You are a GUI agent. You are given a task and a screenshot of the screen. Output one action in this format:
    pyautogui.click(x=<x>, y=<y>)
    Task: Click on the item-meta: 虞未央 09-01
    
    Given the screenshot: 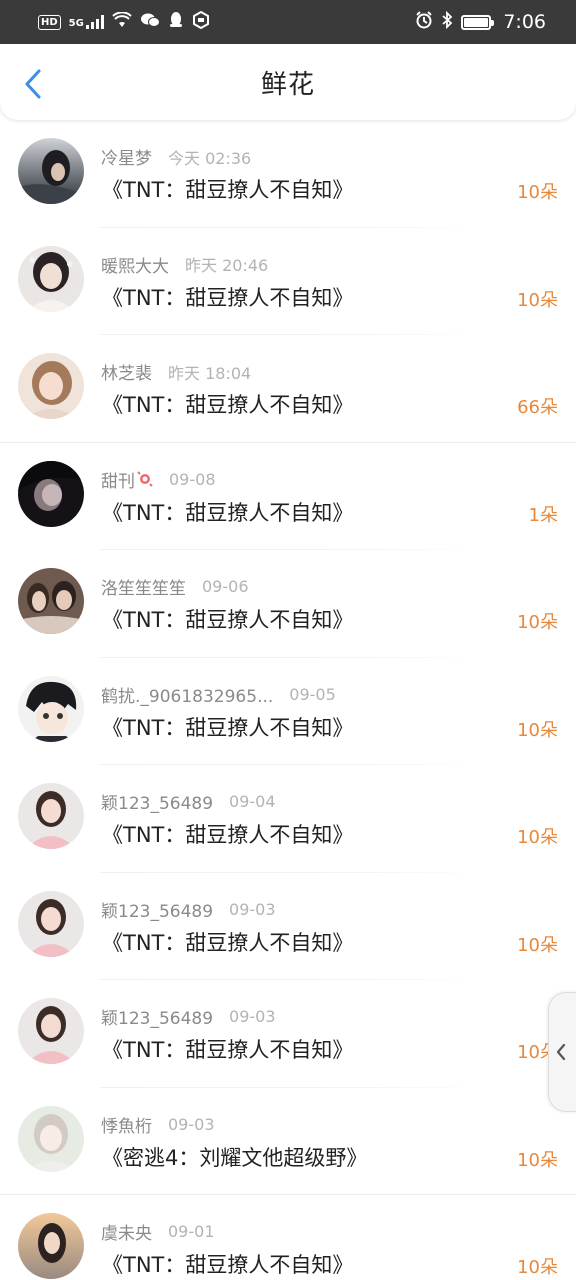 What is the action you would take?
    pyautogui.click(x=158, y=1231)
    